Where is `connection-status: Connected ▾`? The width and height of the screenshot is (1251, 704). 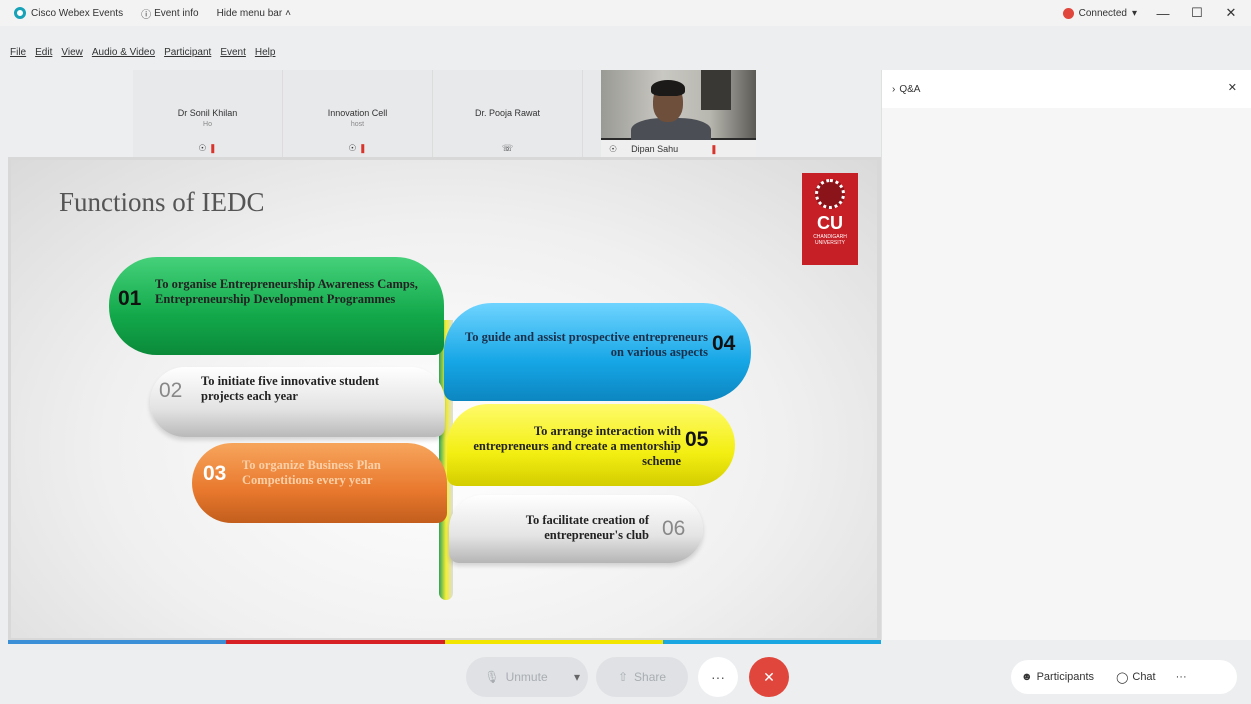 connection-status: Connected ▾ is located at coordinates (1099, 13).